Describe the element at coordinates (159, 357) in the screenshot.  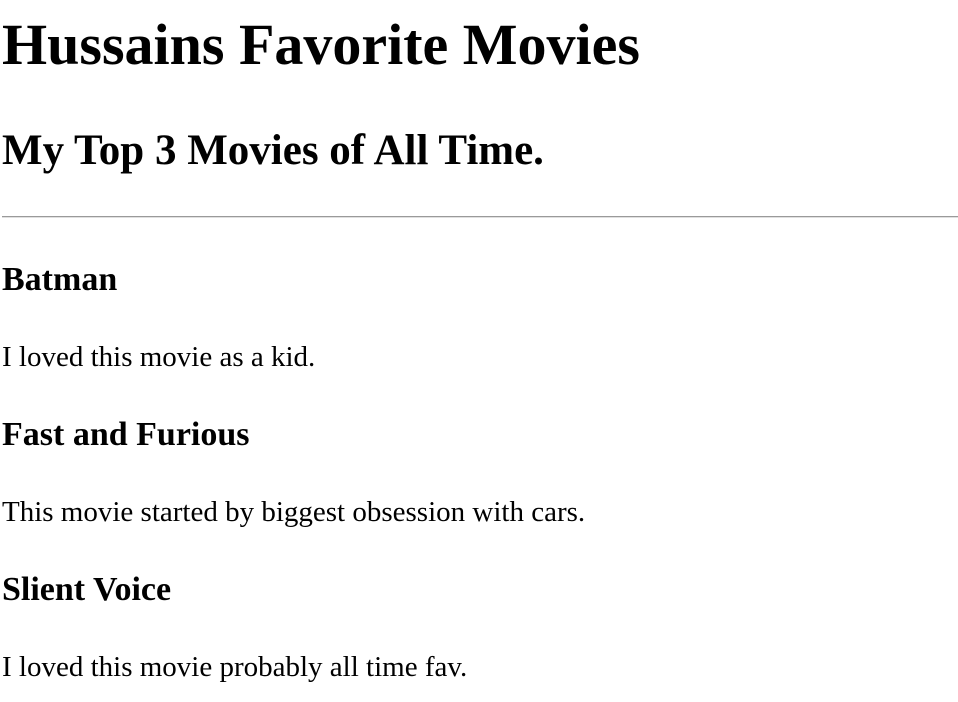
I see `movie-description: I loved this movie as a kid.` at that location.